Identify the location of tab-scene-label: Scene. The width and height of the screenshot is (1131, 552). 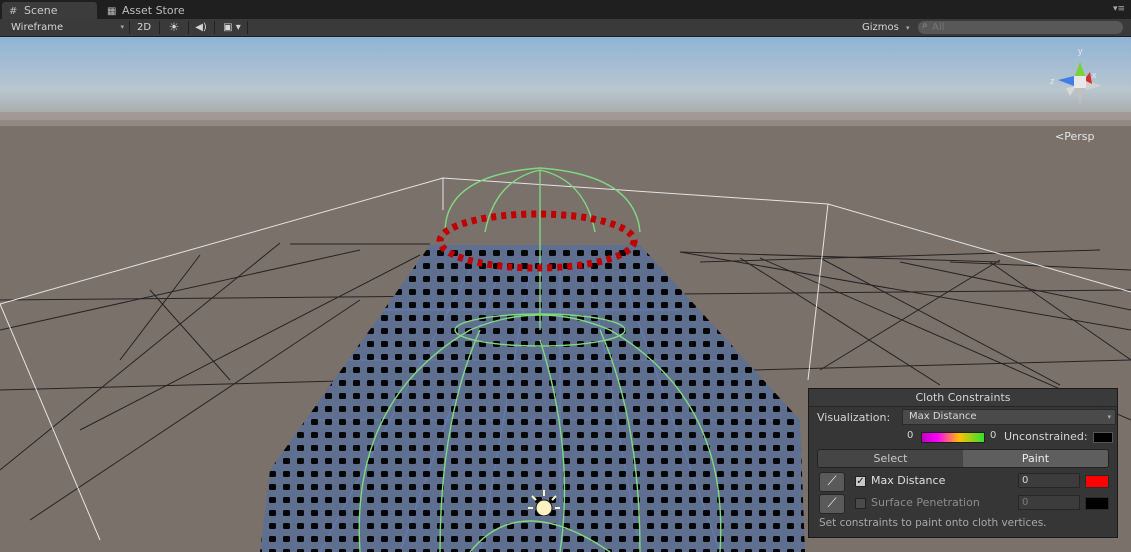
(41, 10).